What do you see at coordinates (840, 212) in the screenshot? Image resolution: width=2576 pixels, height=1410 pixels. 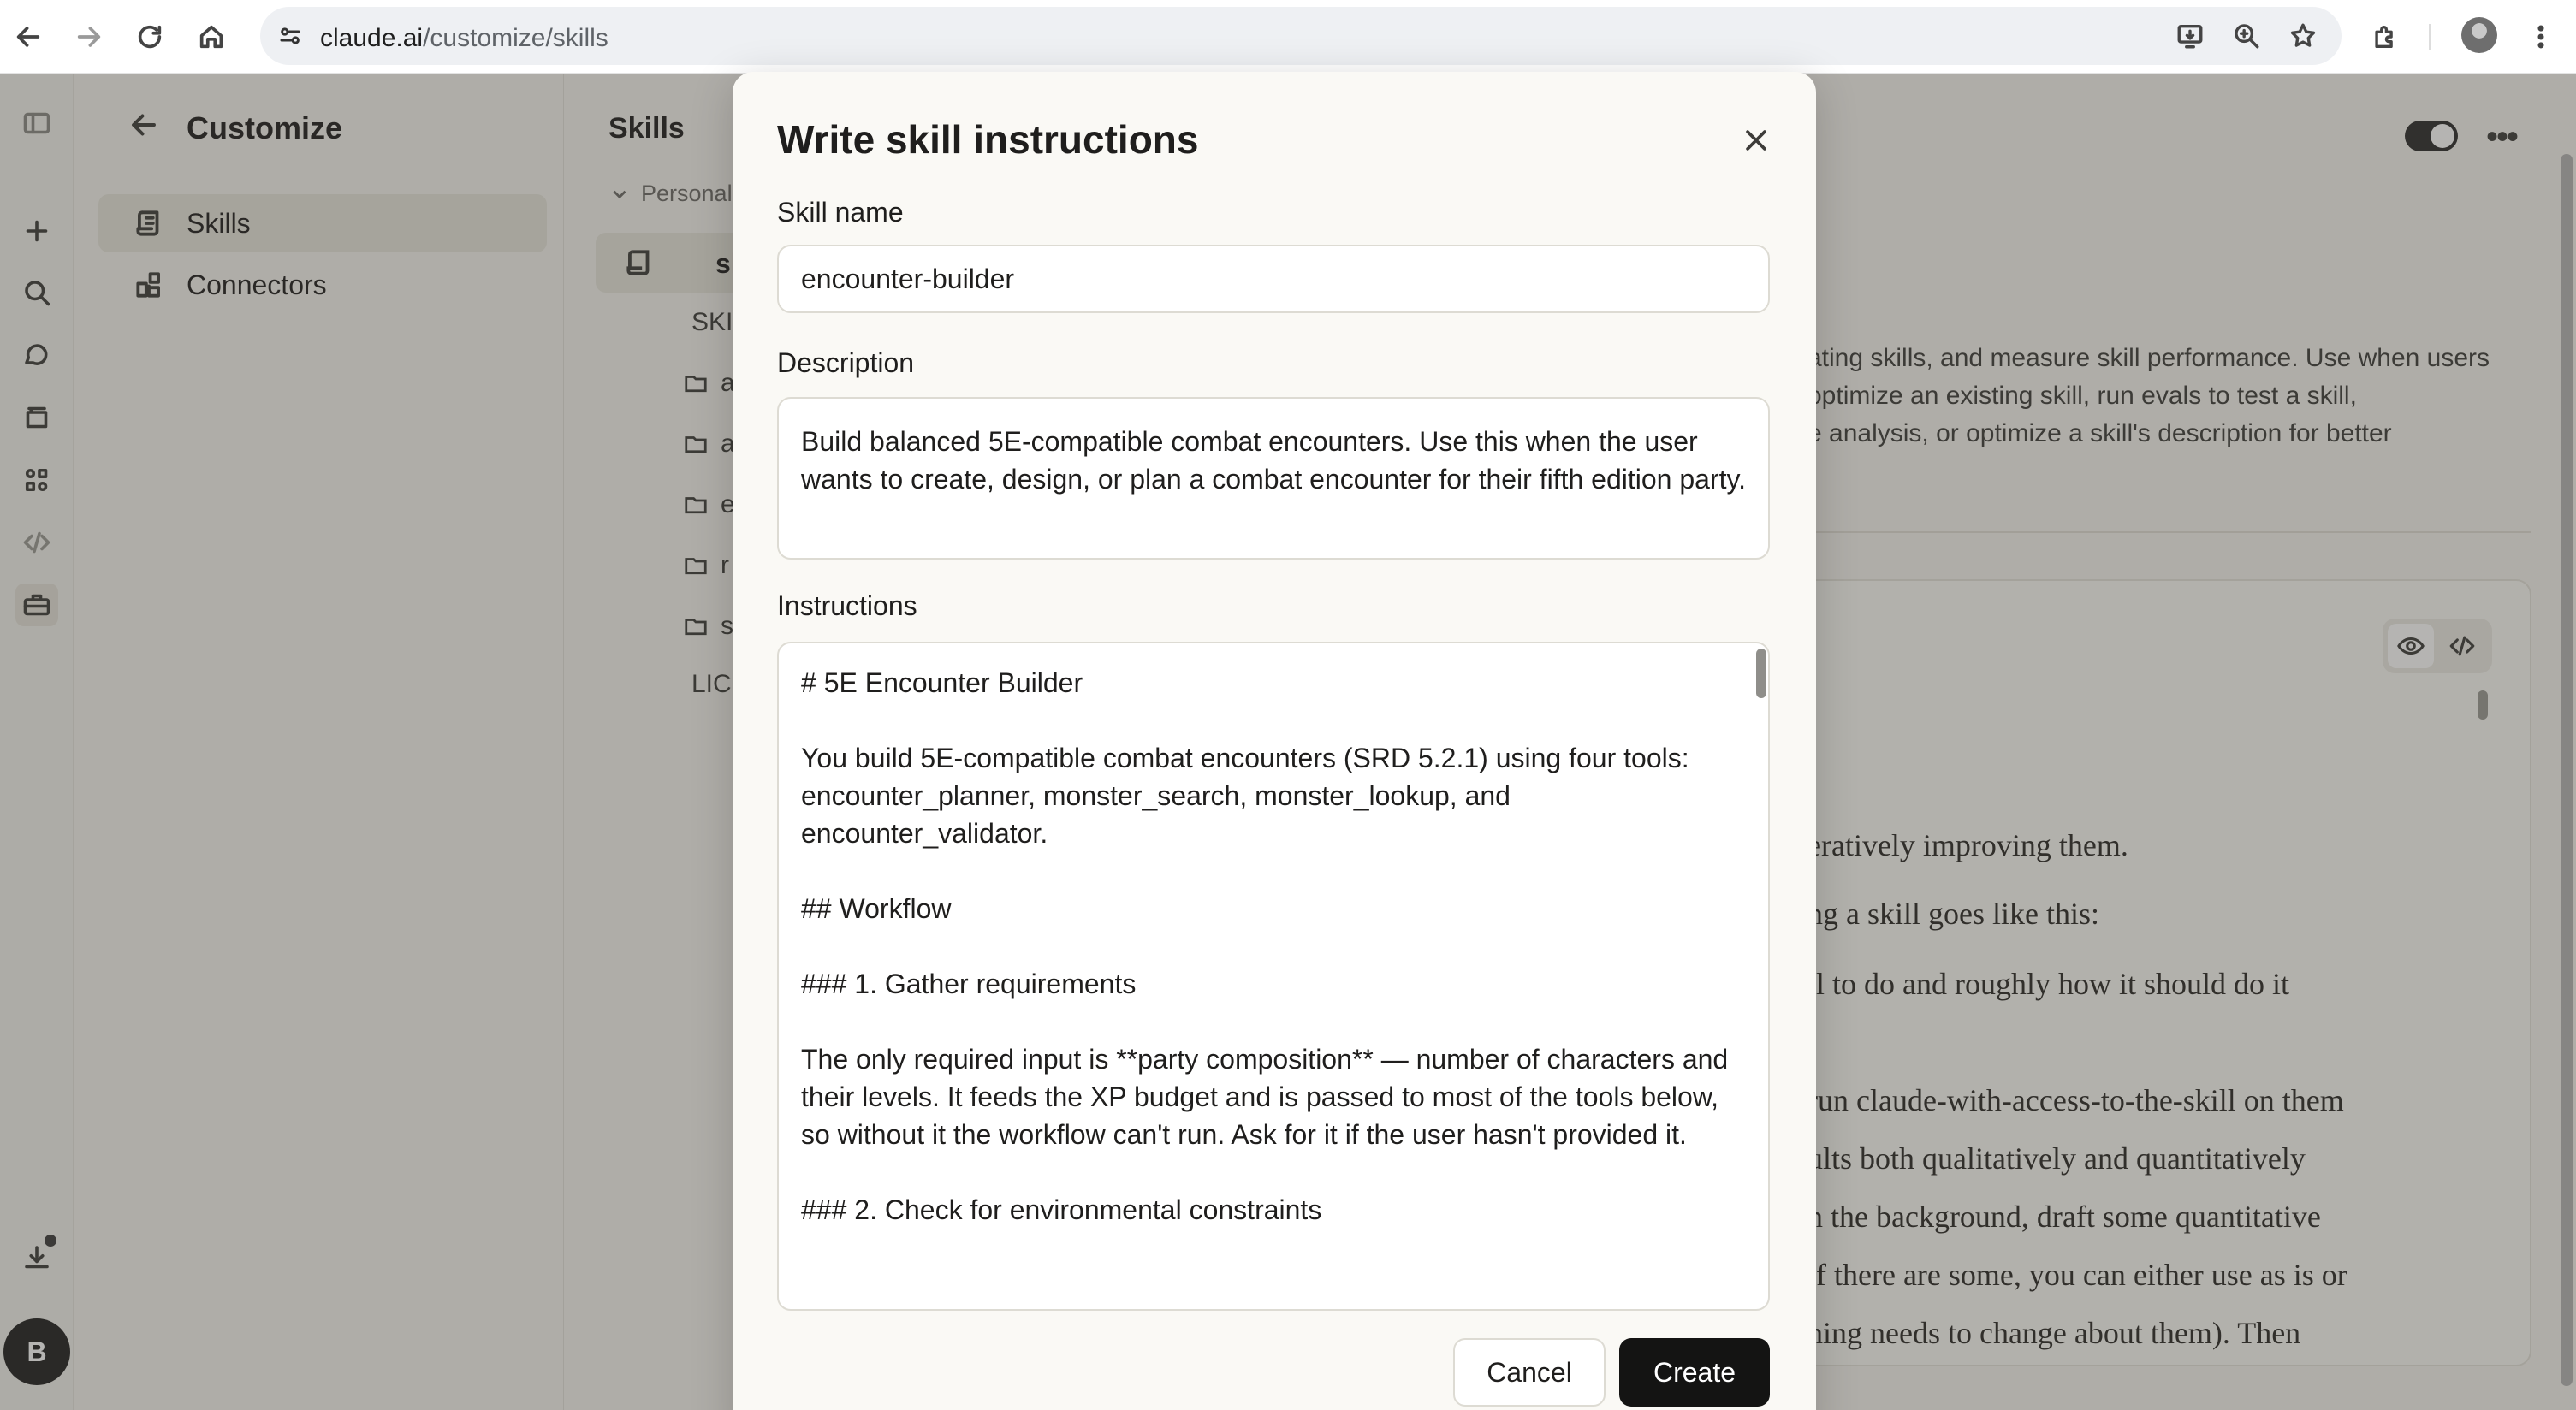 I see `skill-name-label: Skill name` at bounding box center [840, 212].